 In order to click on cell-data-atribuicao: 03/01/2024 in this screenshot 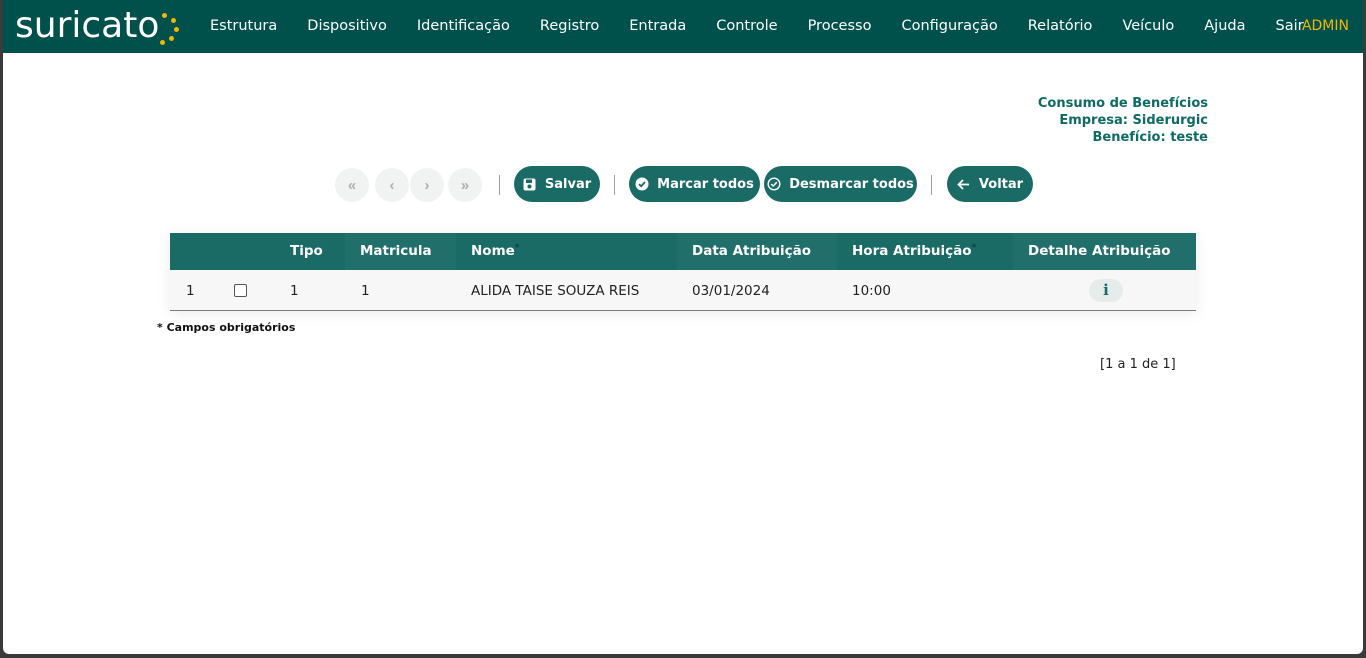, I will do `click(731, 291)`.